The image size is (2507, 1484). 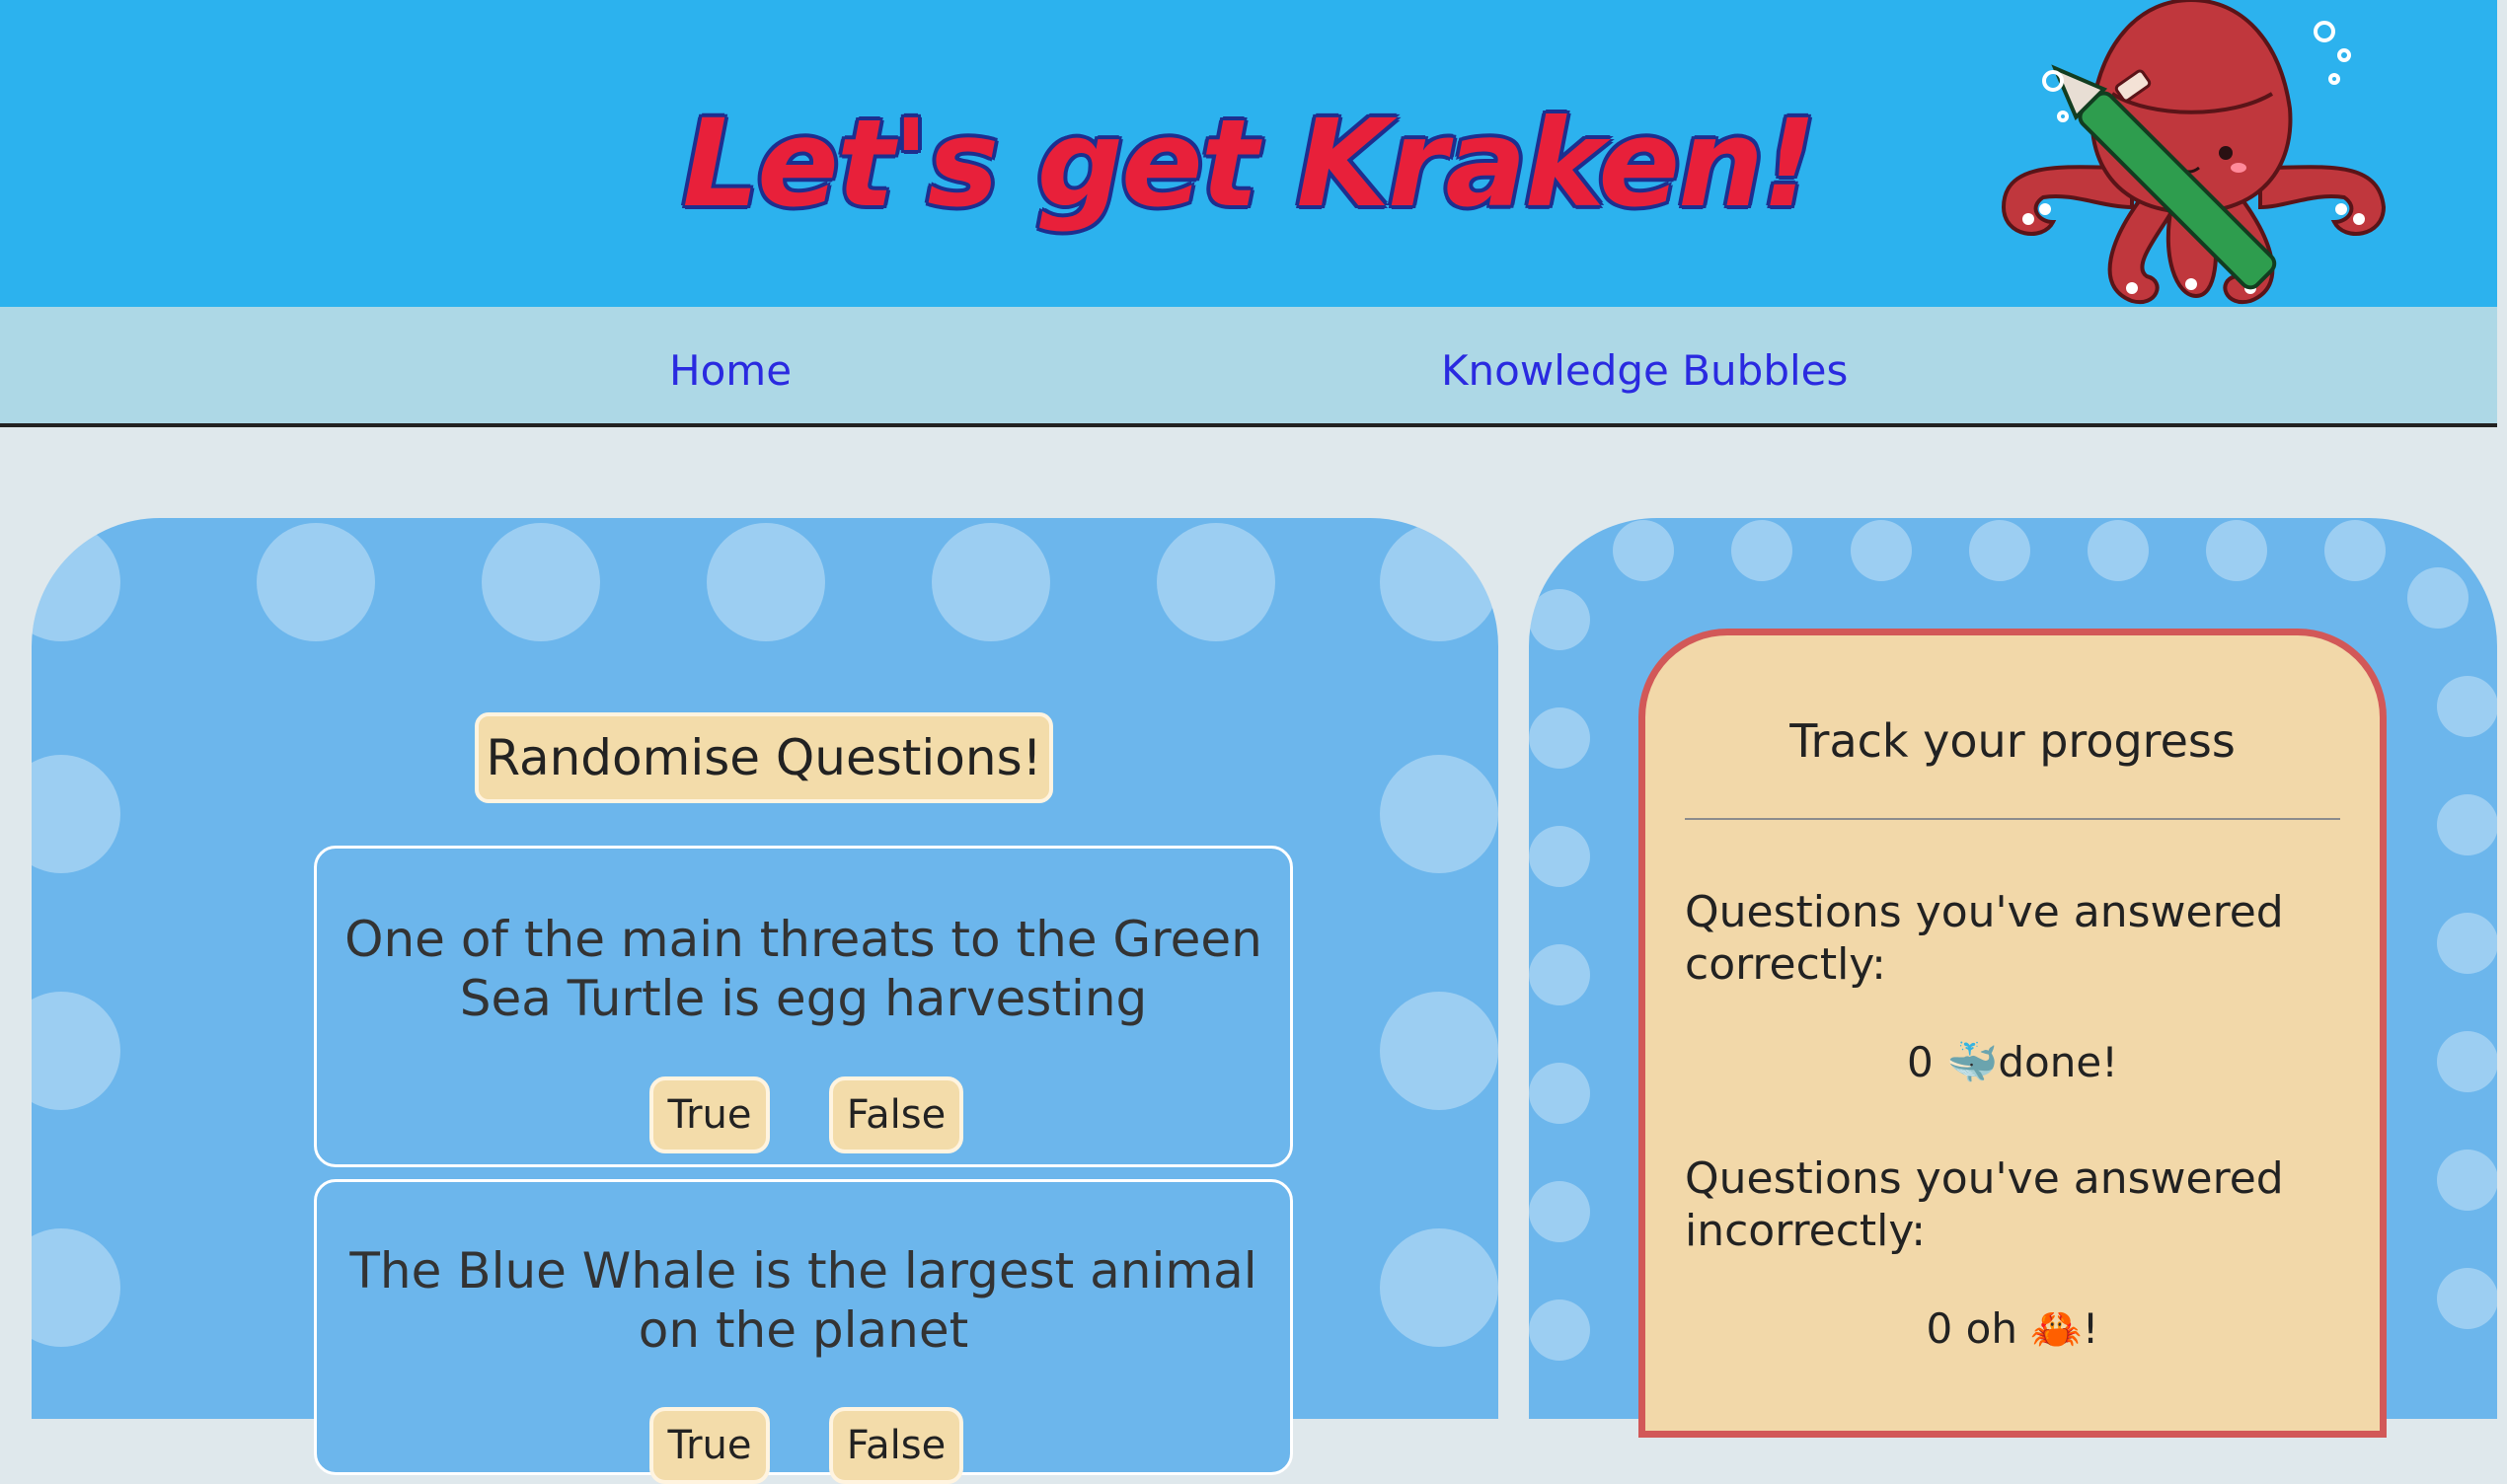 What do you see at coordinates (1984, 938) in the screenshot?
I see `correct-label: Questions you've answered correctly:` at bounding box center [1984, 938].